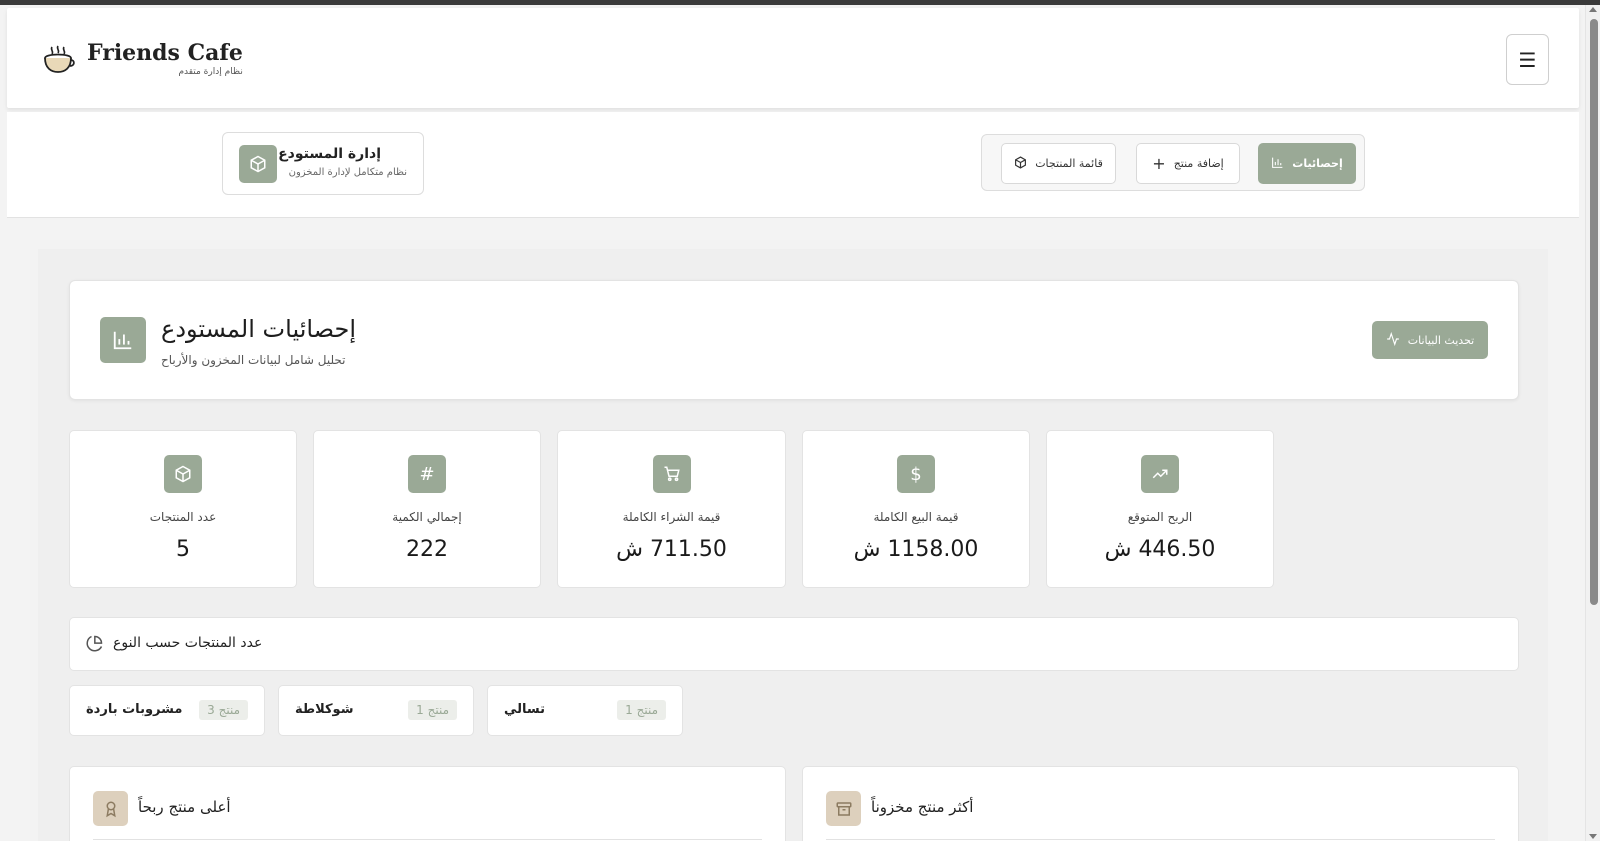  What do you see at coordinates (1160, 549) in the screenshot?
I see `stat-value: 446.50 ش` at bounding box center [1160, 549].